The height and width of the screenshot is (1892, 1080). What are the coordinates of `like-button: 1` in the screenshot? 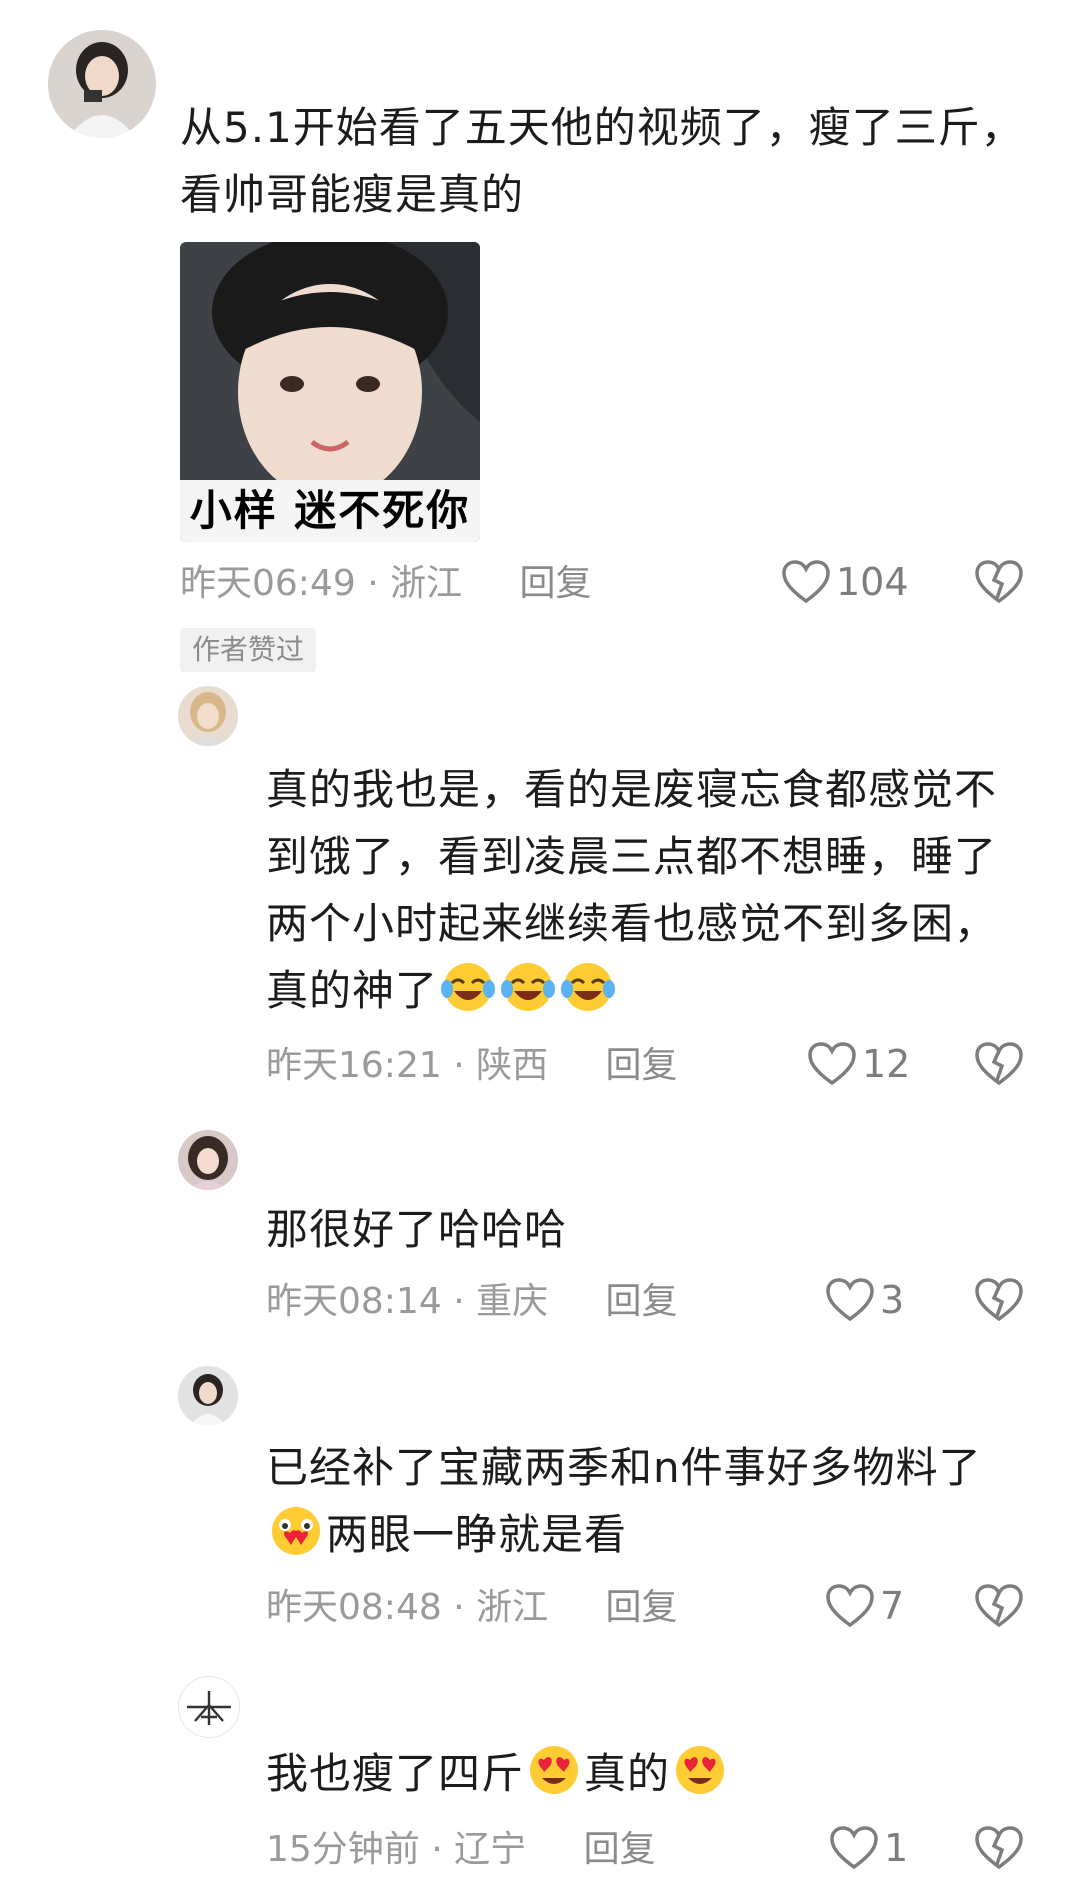 It's located at (869, 1848).